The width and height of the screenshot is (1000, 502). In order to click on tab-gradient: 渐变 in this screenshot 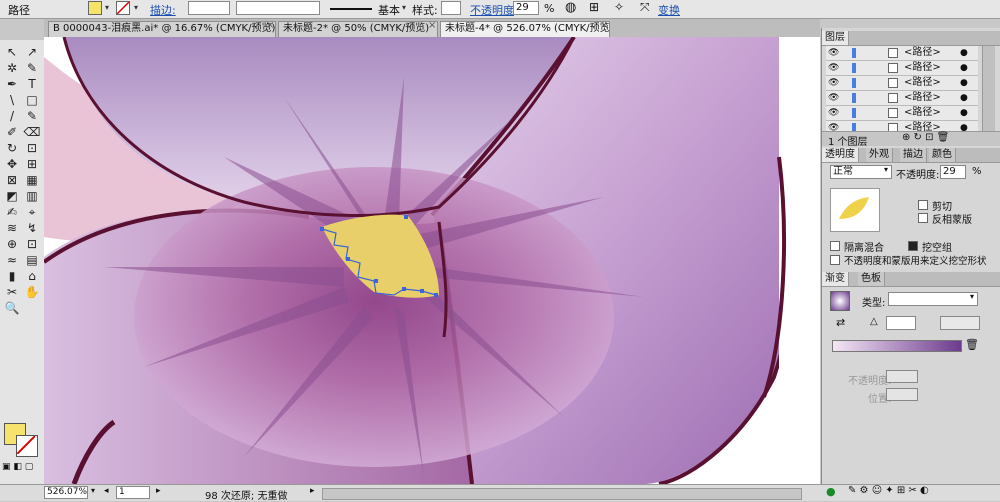, I will do `click(835, 279)`.